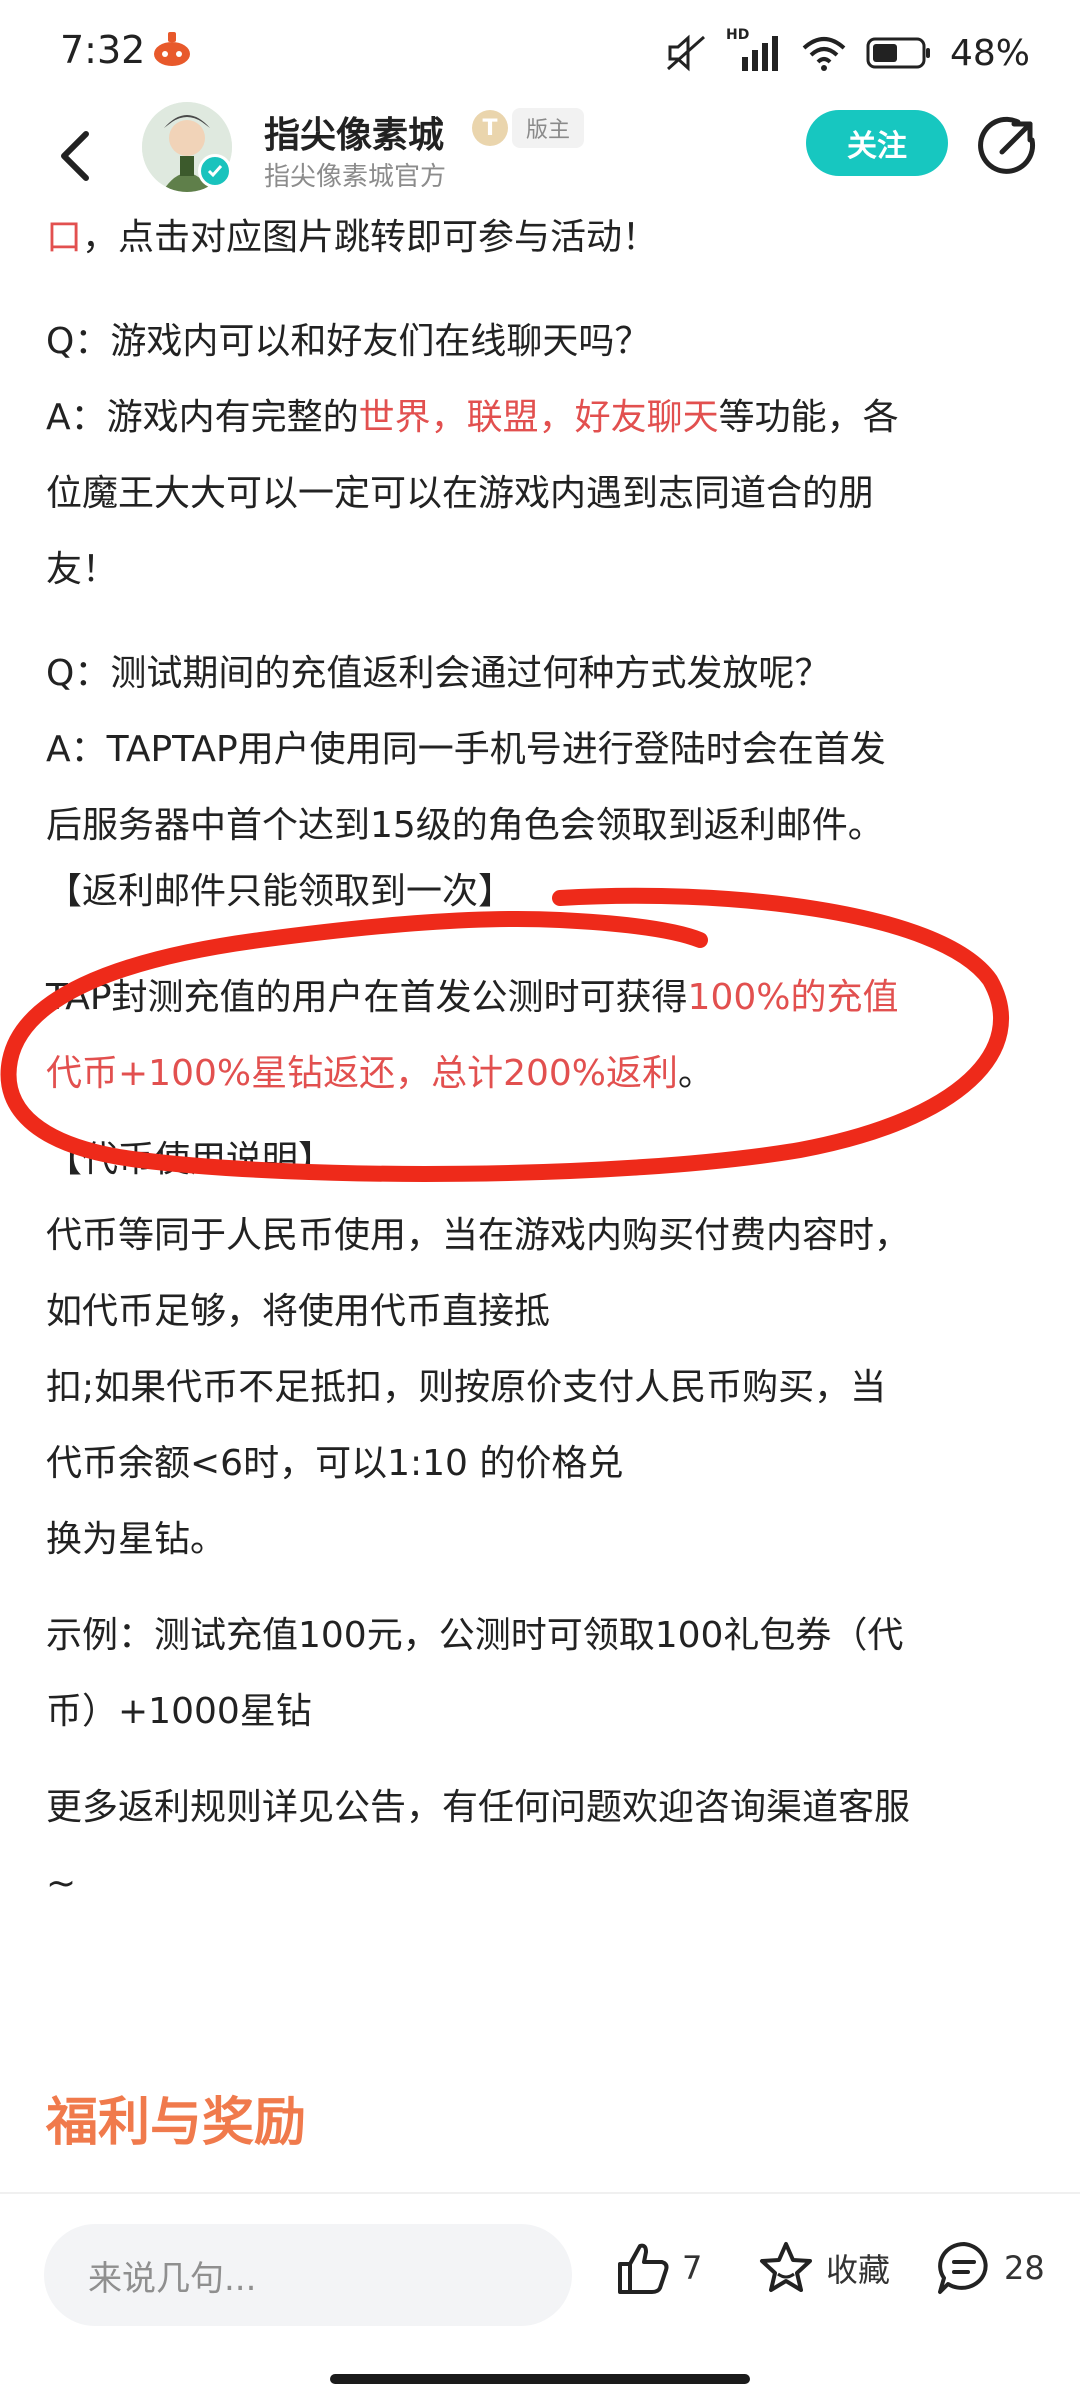 The height and width of the screenshot is (2400, 1080). What do you see at coordinates (176, 2123) in the screenshot?
I see `section-title: 福利与奖励` at bounding box center [176, 2123].